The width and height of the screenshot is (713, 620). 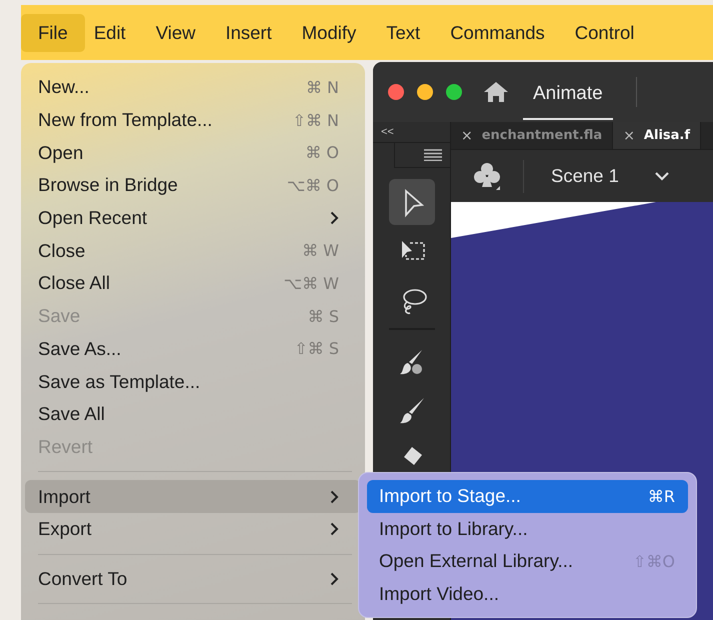 What do you see at coordinates (396, 92) in the screenshot?
I see `close-button` at bounding box center [396, 92].